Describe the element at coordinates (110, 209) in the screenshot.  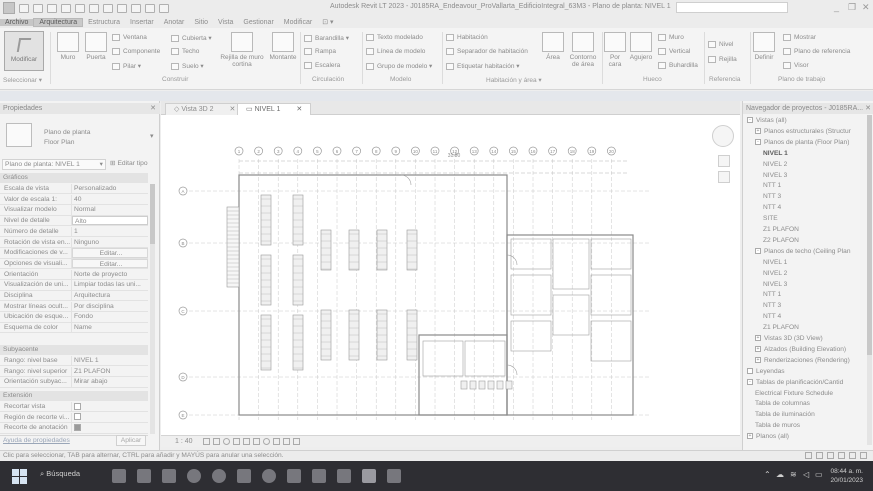
I see `property-value: Normal` at that location.